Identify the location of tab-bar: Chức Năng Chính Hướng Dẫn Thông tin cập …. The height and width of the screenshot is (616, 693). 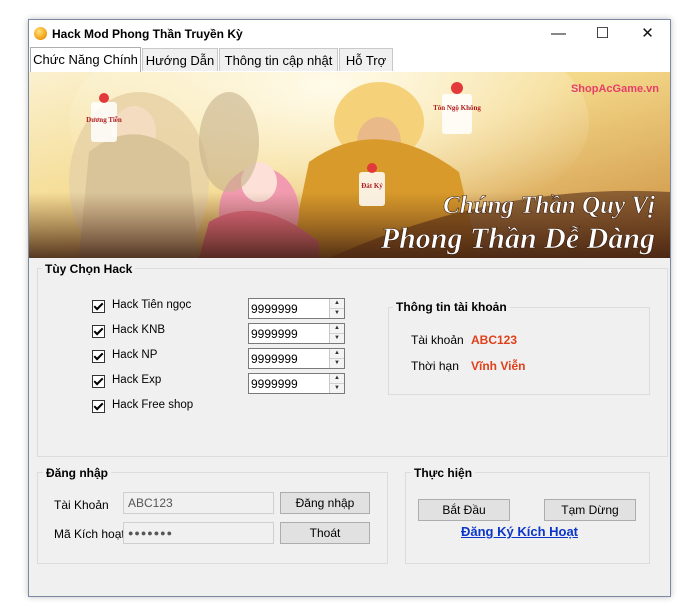
(349, 60).